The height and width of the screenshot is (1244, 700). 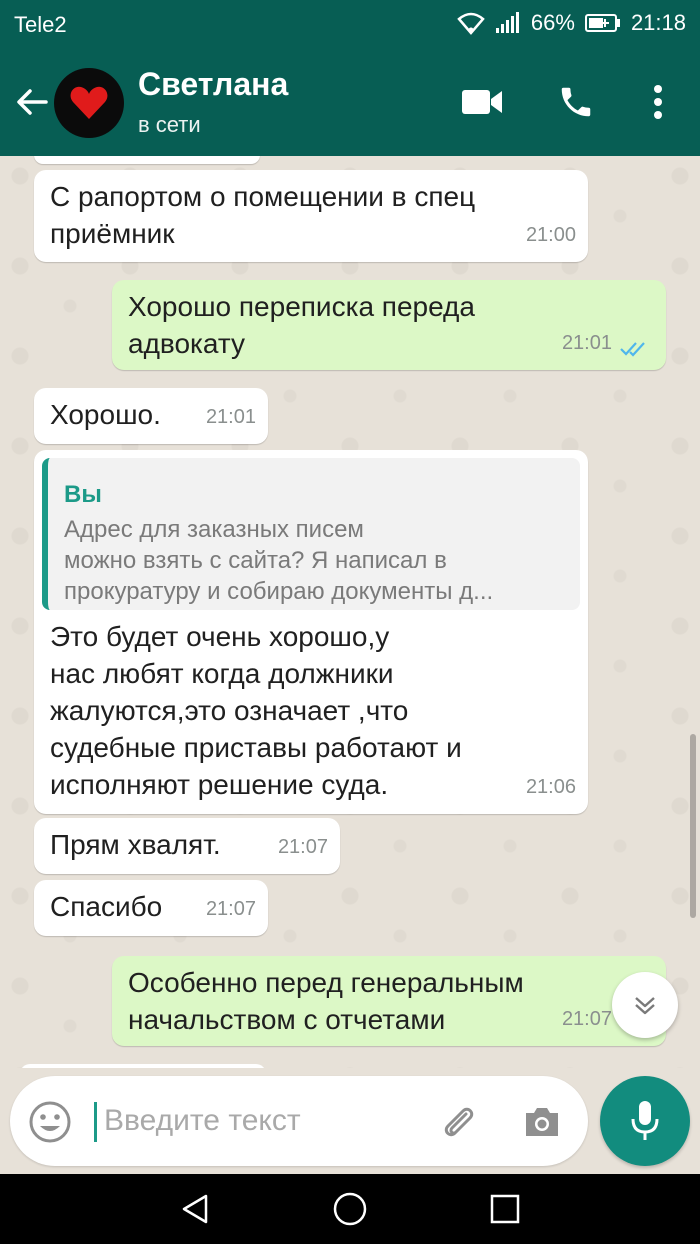 I want to click on message-line: исполняют решение суда., so click(x=219, y=784).